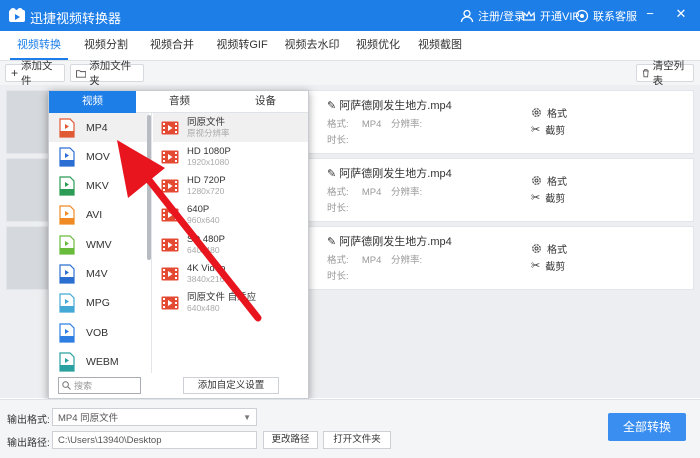 Image resolution: width=700 pixels, height=458 pixels. I want to click on title-bar: 迅捷视频转换器 注册/登录 开通VIP 联系客服 − ✕, so click(350, 15).